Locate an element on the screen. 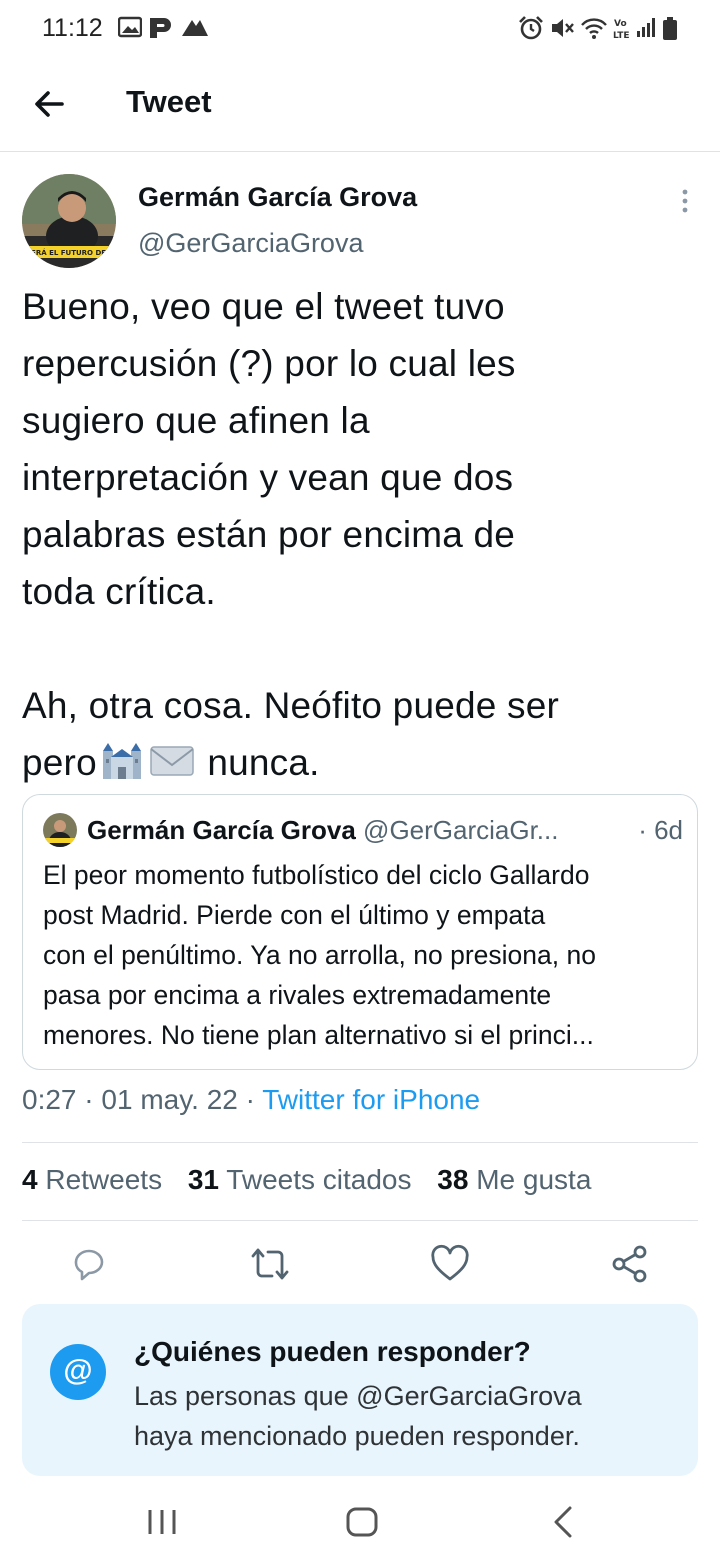 The image size is (720, 1560). stat-count: 4 is located at coordinates (30, 1179).